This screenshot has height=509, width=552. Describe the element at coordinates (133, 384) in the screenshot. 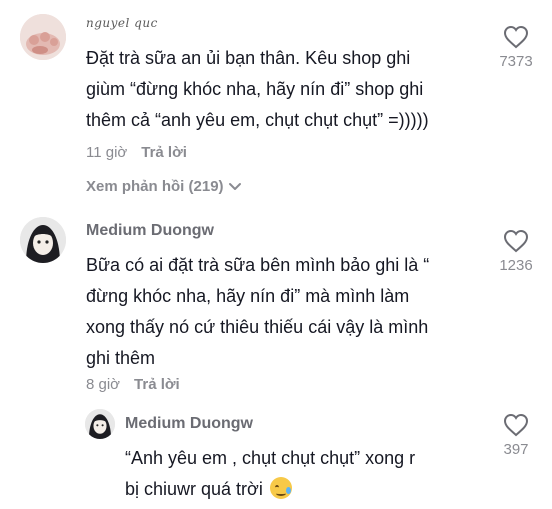

I see `comment-meta: 8 giờ Trả lời` at that location.